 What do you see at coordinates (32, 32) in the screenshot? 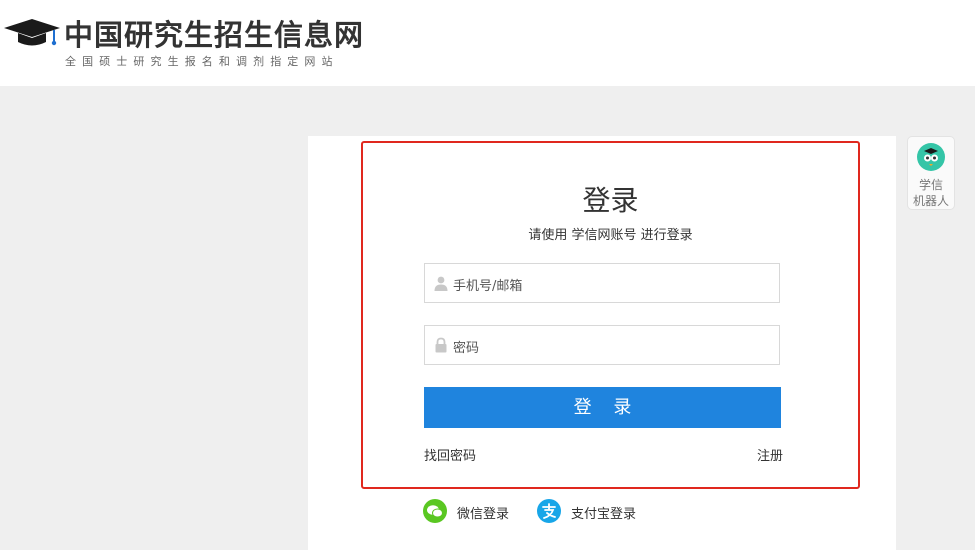
I see `graduation-cap-icon` at bounding box center [32, 32].